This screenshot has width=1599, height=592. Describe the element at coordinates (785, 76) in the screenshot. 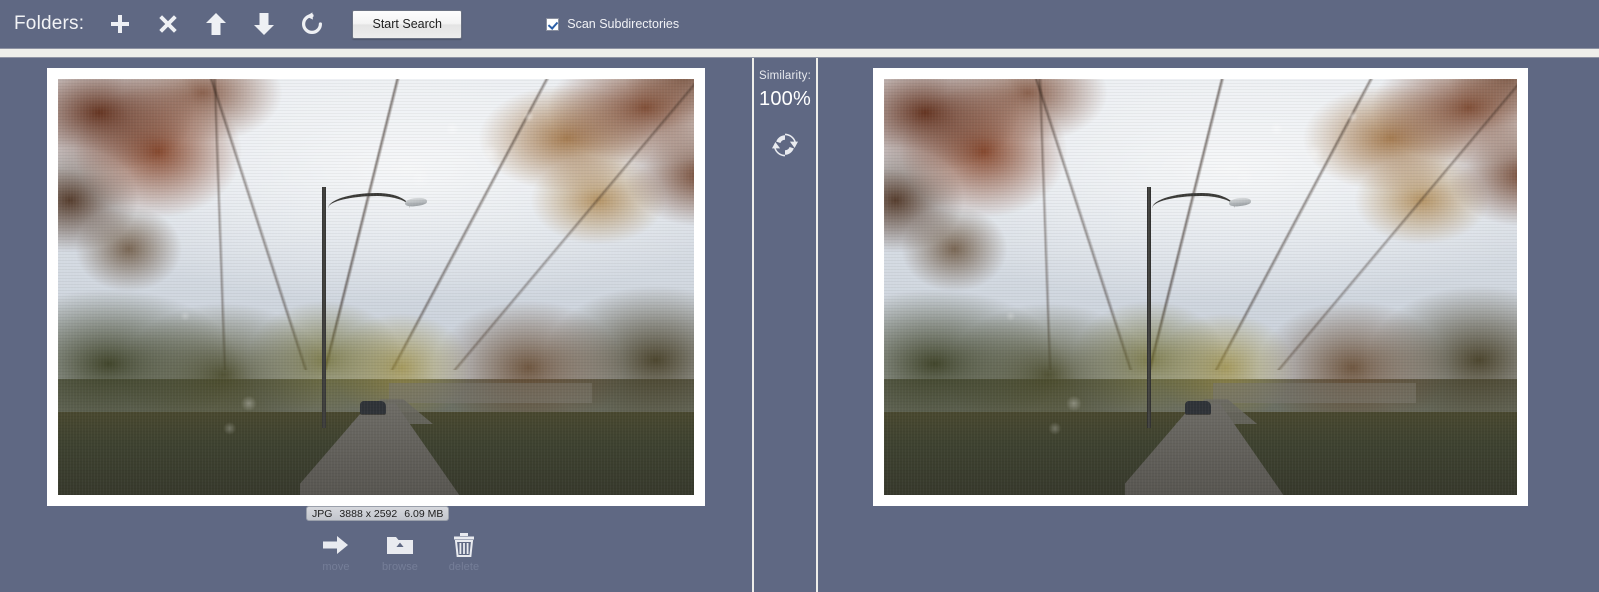

I see `similarity-label: Similarity:` at that location.